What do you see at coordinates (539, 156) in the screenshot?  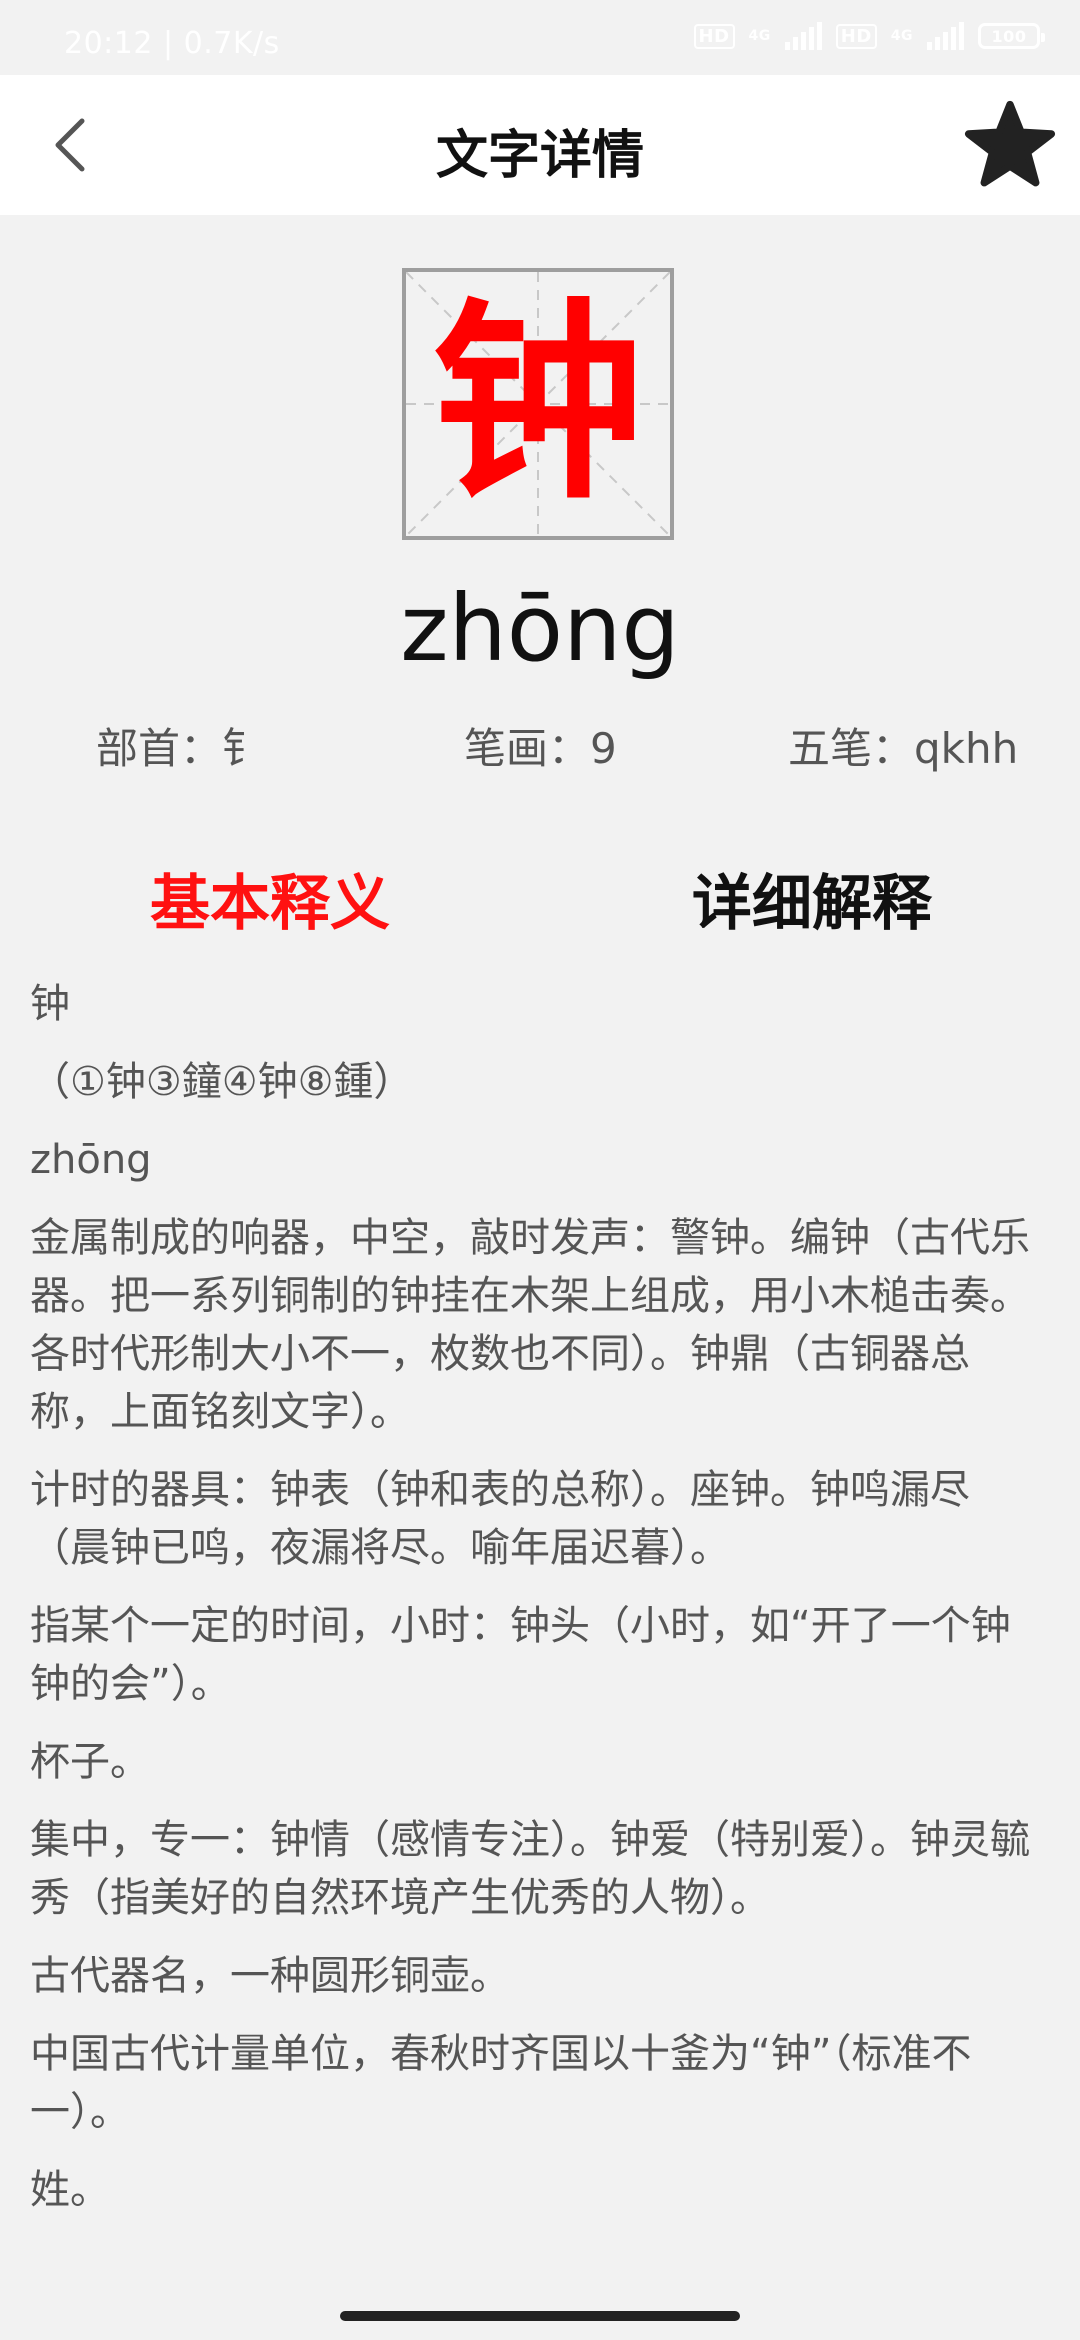 I see `page-title: 文字详情` at bounding box center [539, 156].